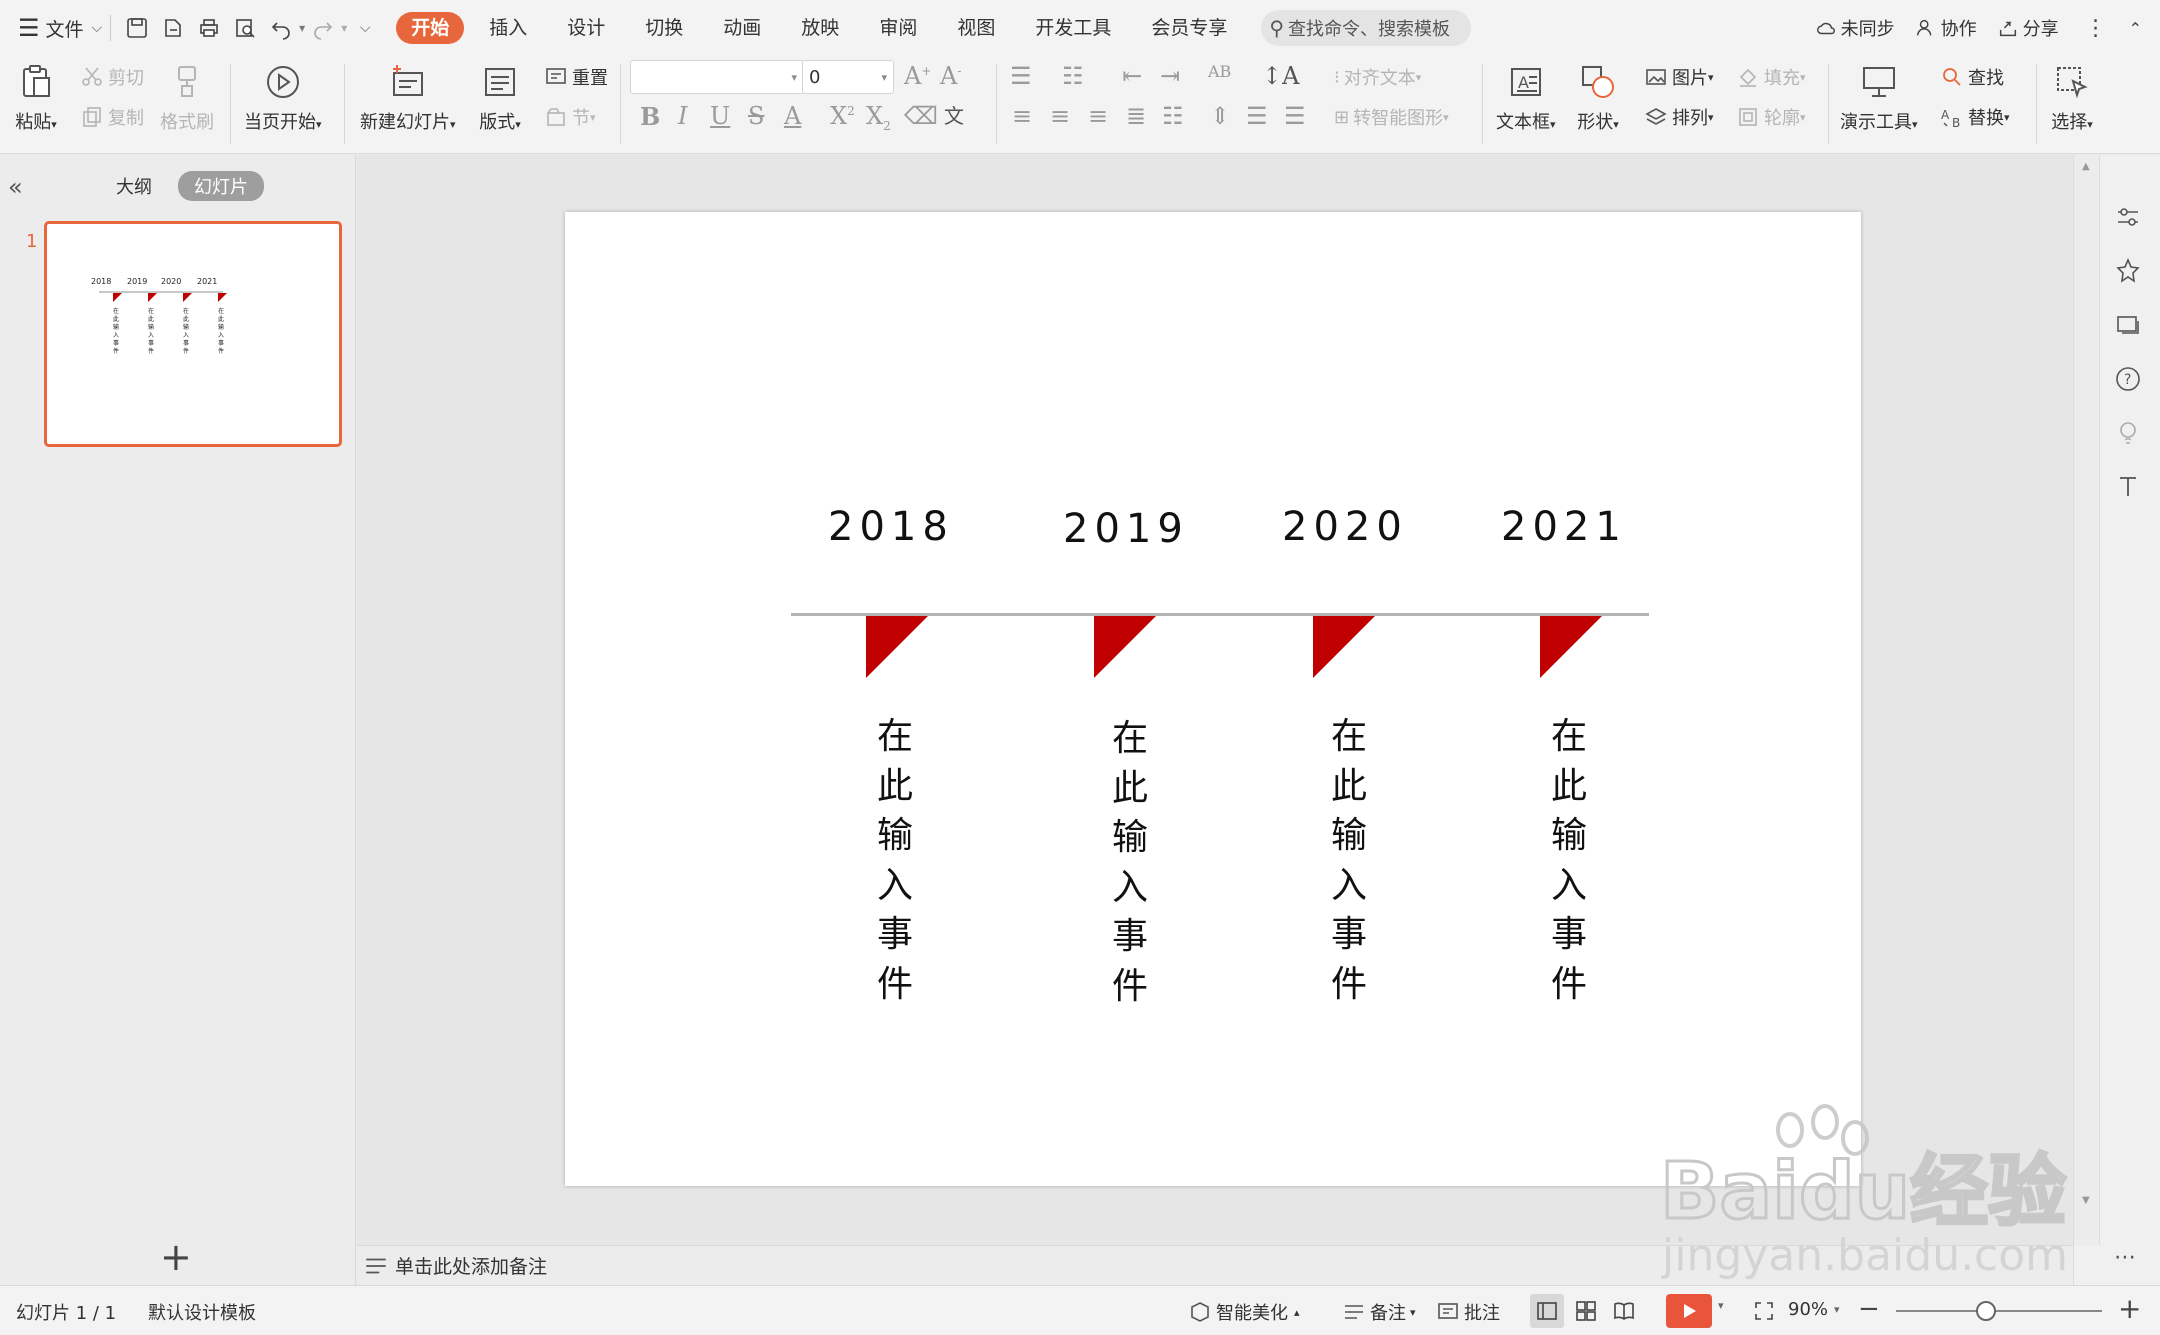 The image size is (2160, 1335). Describe the element at coordinates (36, 97) in the screenshot. I see `paste-button: 粘贴▾` at that location.